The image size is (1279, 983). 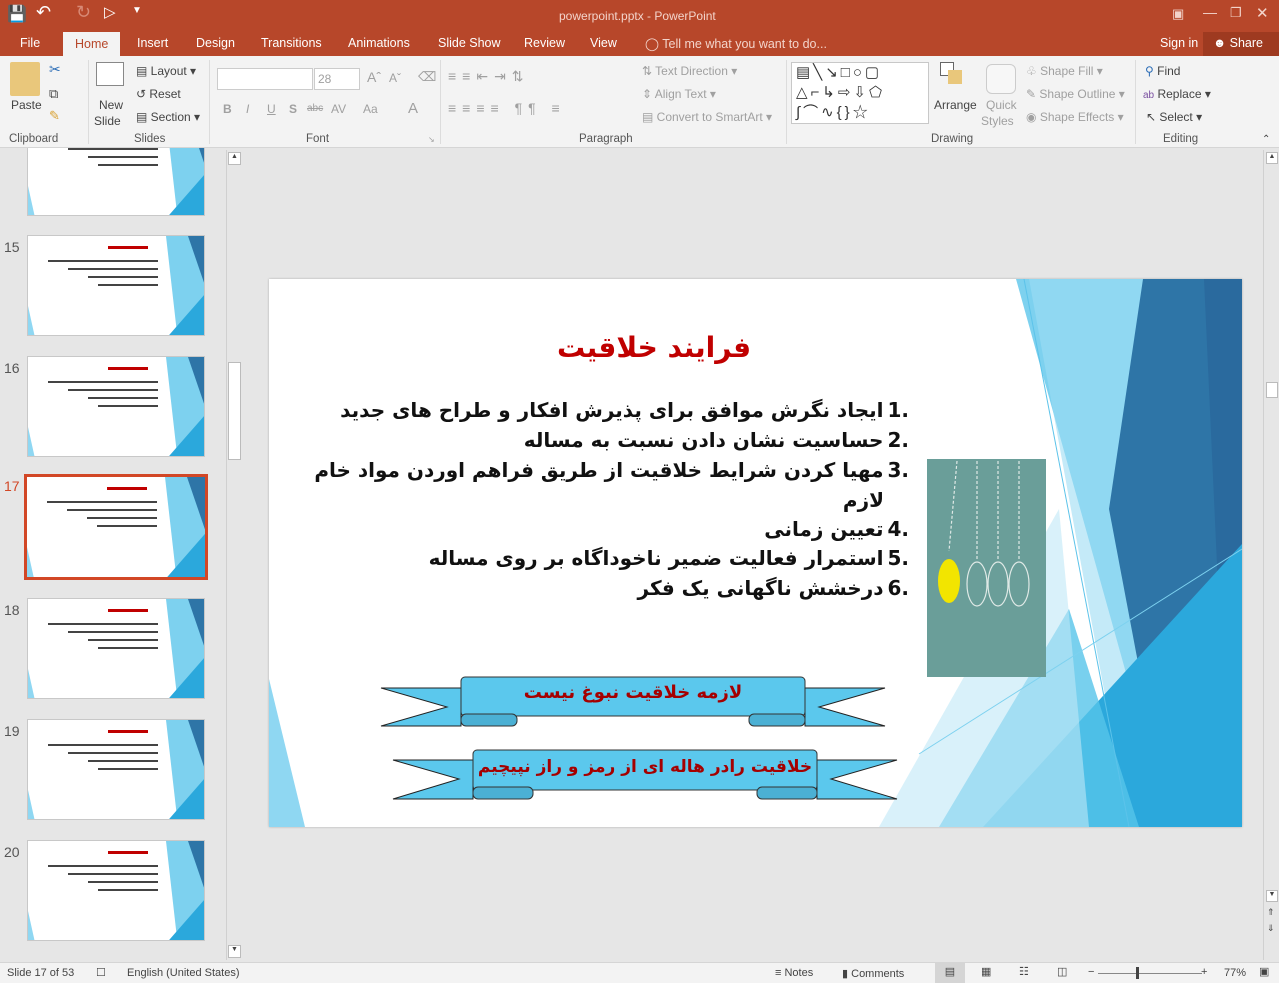 What do you see at coordinates (1177, 94) in the screenshot?
I see `replace-button: ab Replace ▾` at bounding box center [1177, 94].